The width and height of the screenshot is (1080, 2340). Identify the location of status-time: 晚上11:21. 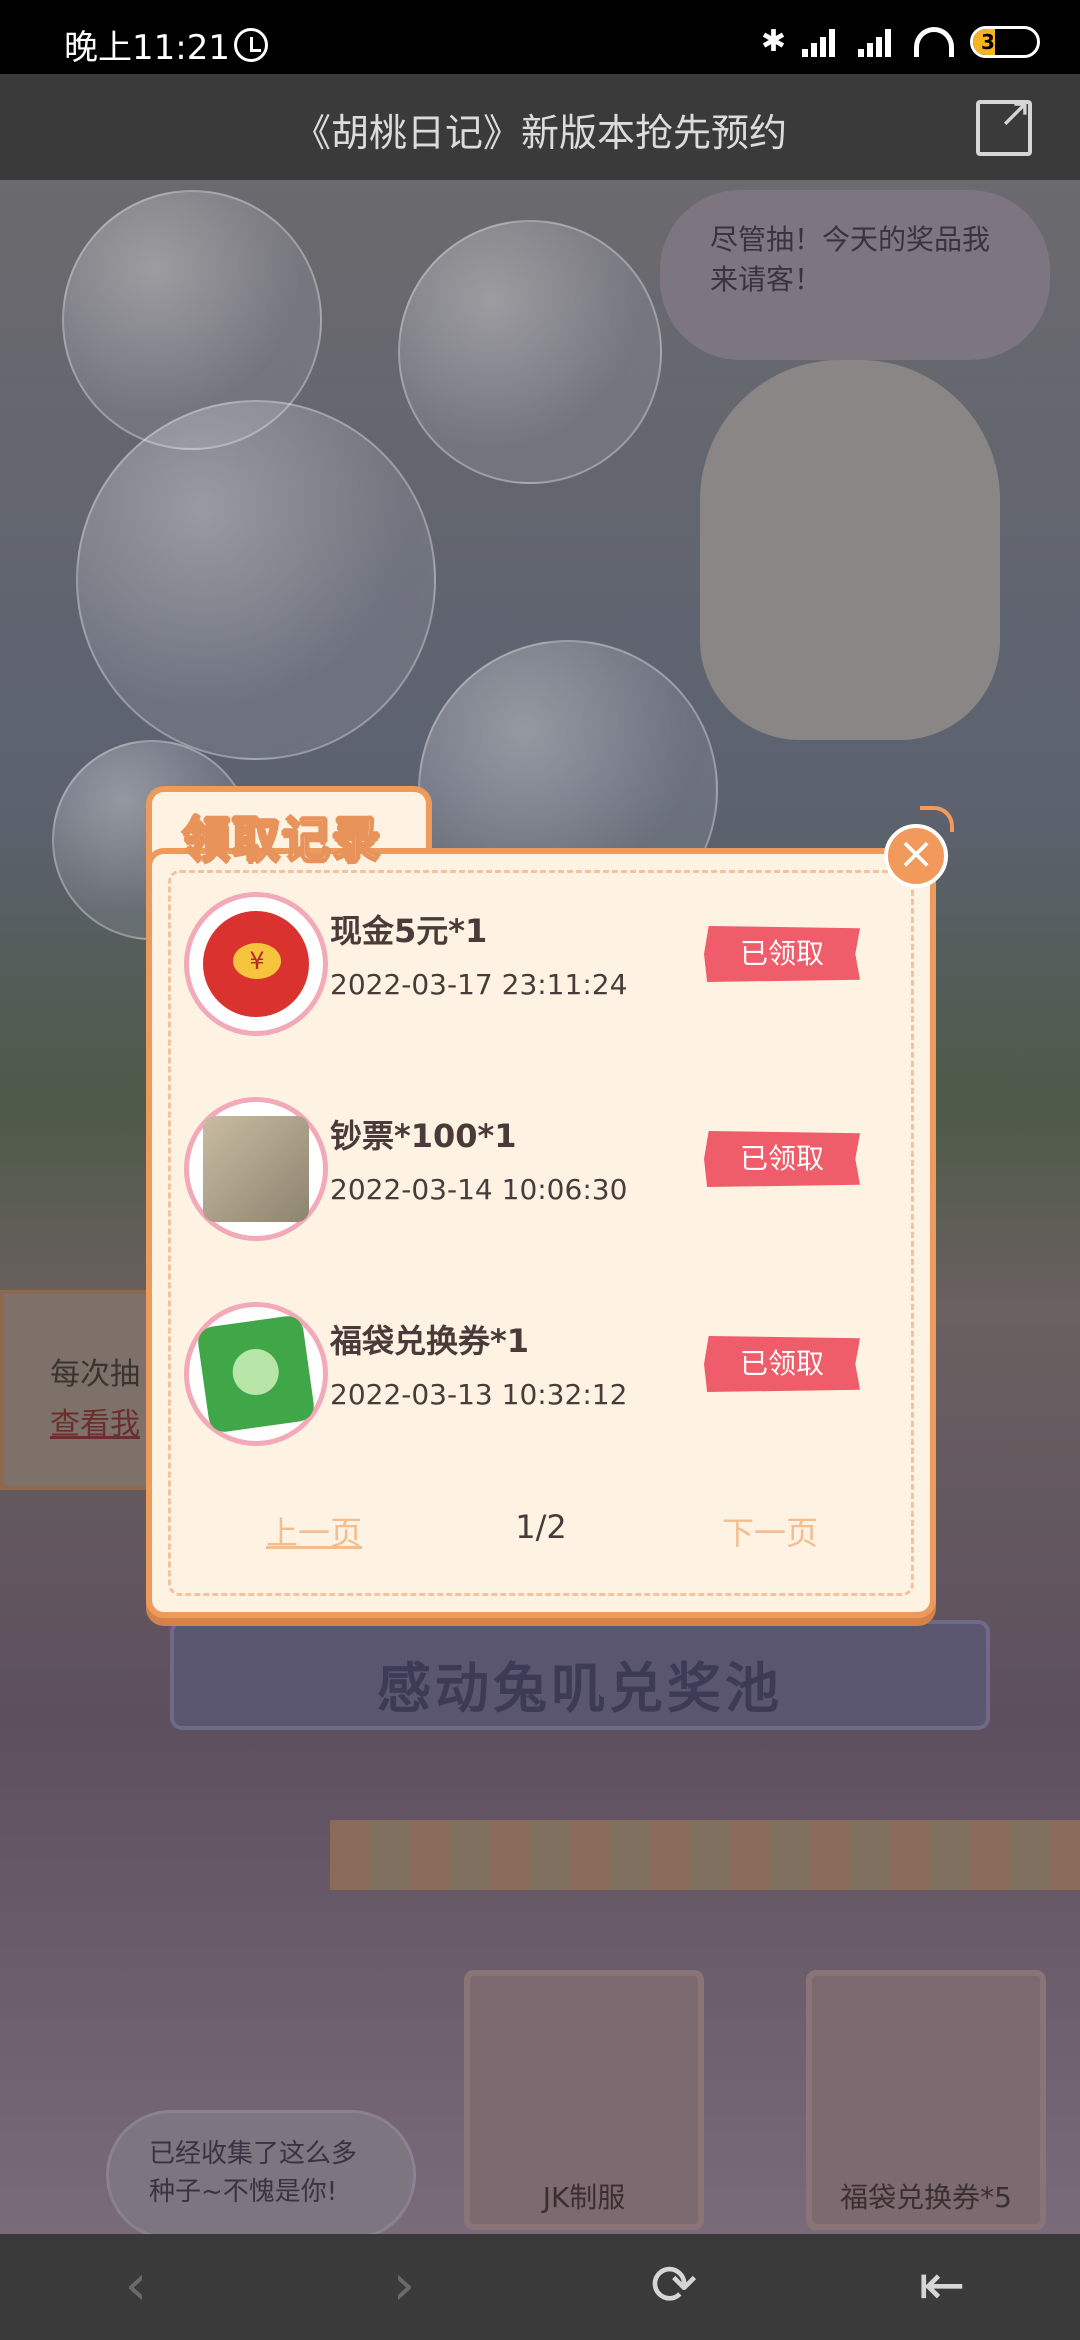
(147, 48).